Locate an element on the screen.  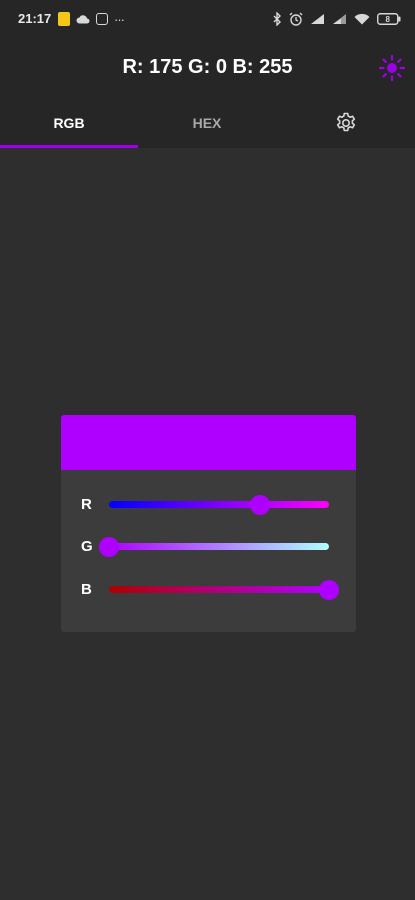
more-dots-icon: ··· is located at coordinates (119, 19).